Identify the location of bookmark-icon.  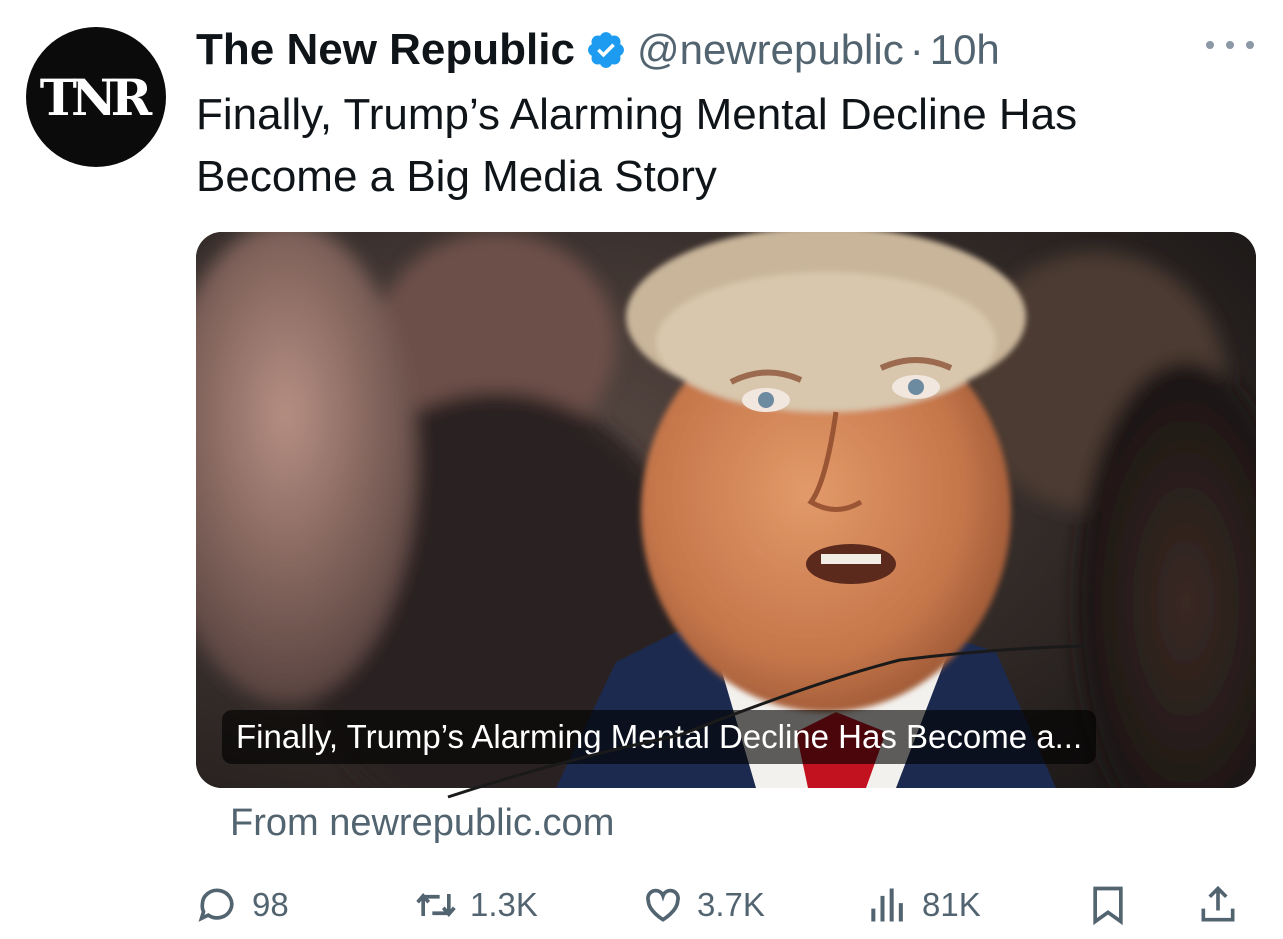
(1108, 906).